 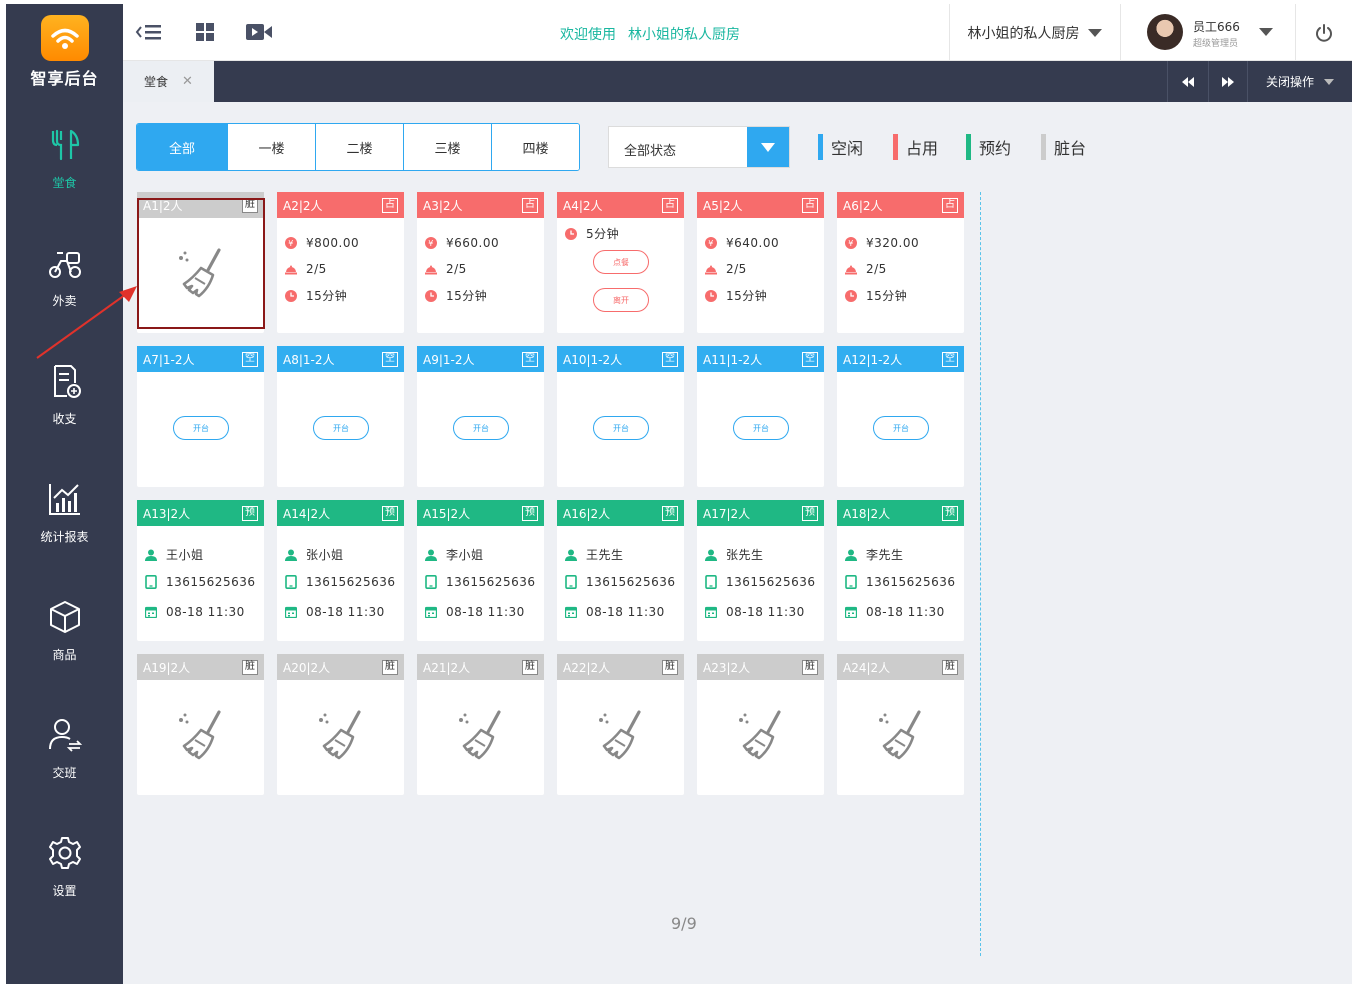 I want to click on status-filter-select: 全部状态, so click(x=699, y=147).